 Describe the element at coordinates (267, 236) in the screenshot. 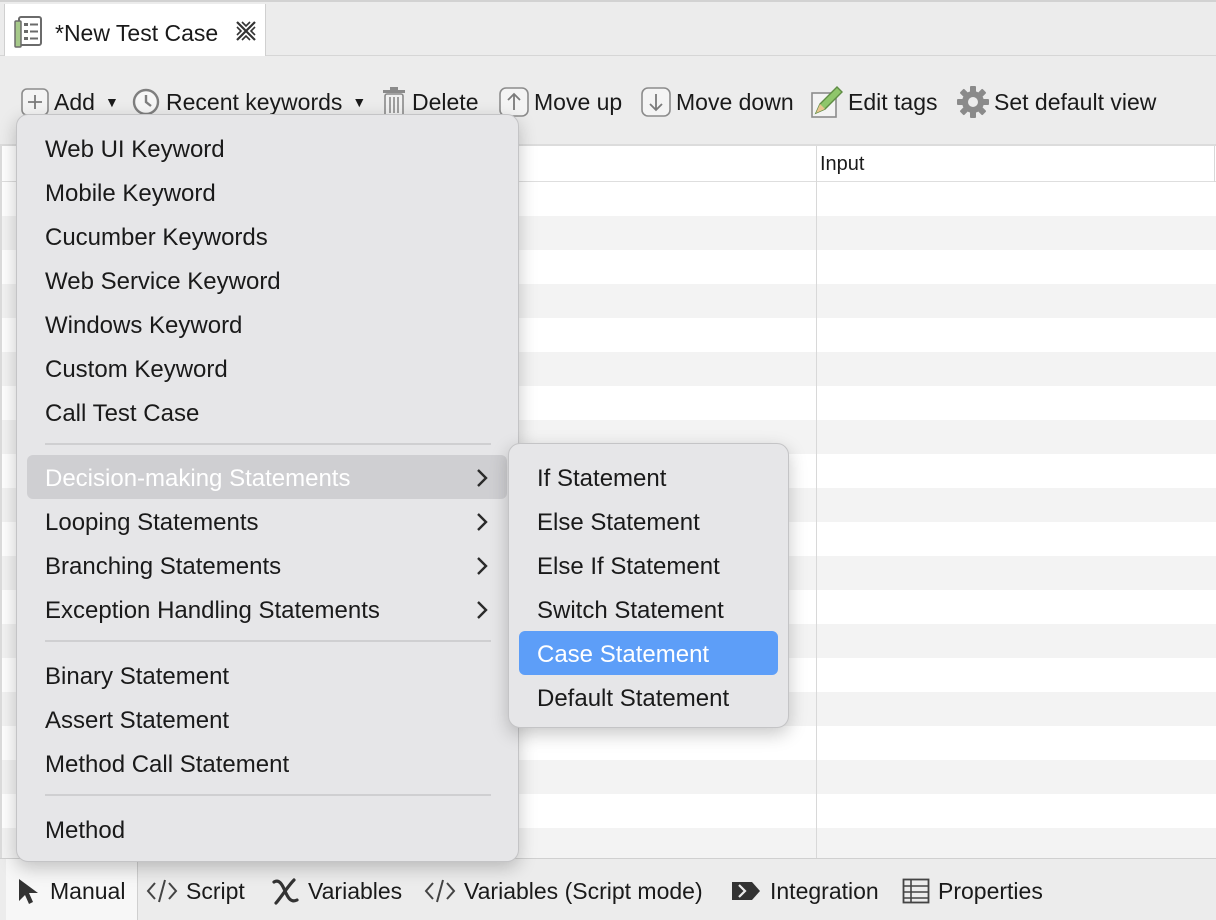

I see `menu-item-cucumber-keywords: Cucumber Keywords` at that location.